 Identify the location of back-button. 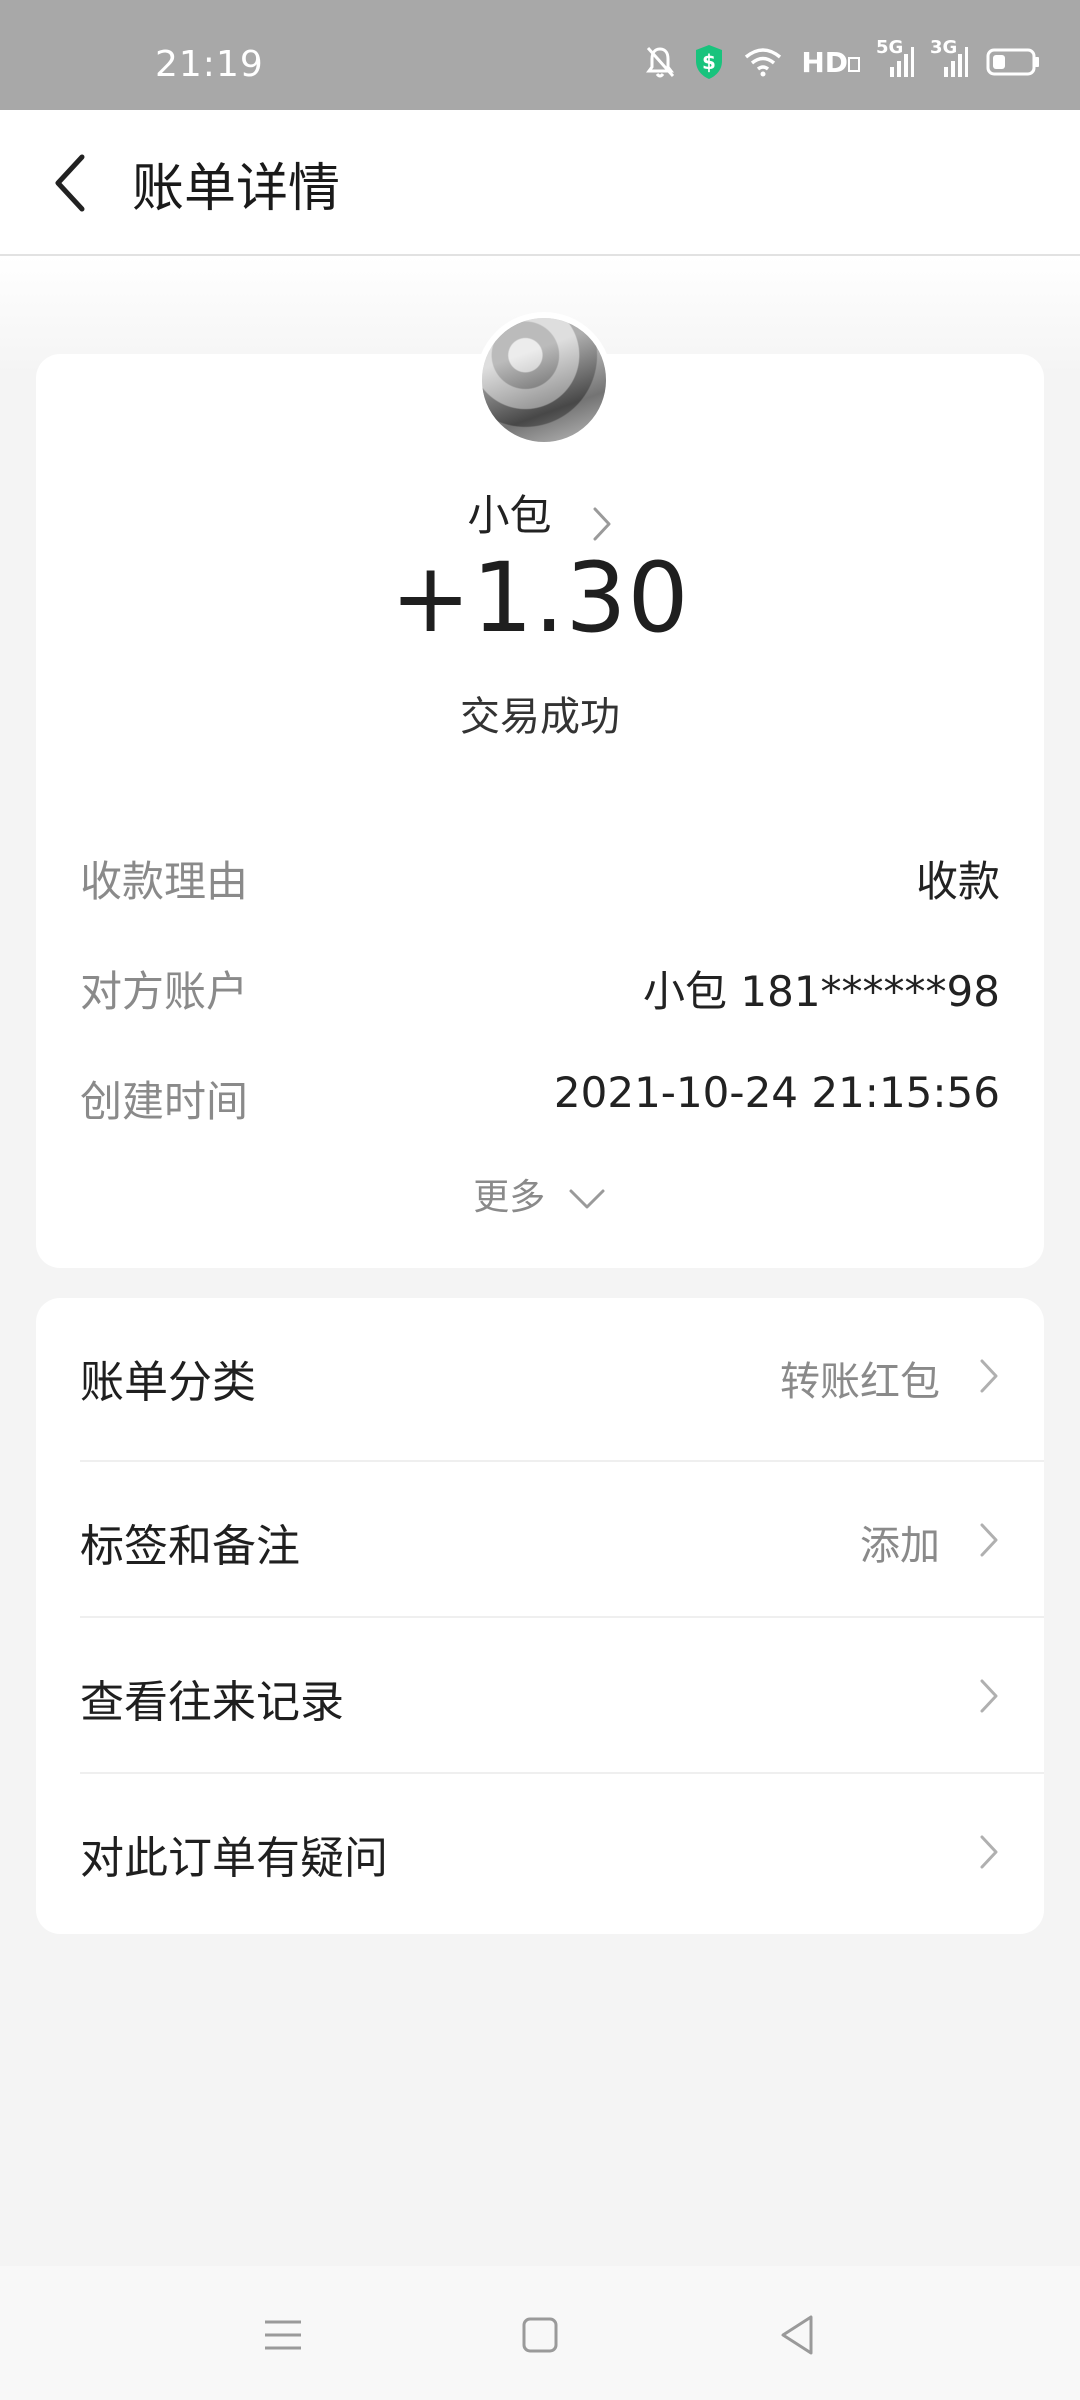
(70, 183).